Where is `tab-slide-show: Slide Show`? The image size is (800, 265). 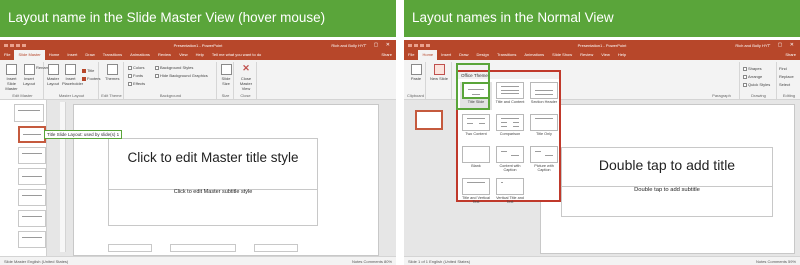
tab-slide-show: Slide Show is located at coordinates (562, 55).